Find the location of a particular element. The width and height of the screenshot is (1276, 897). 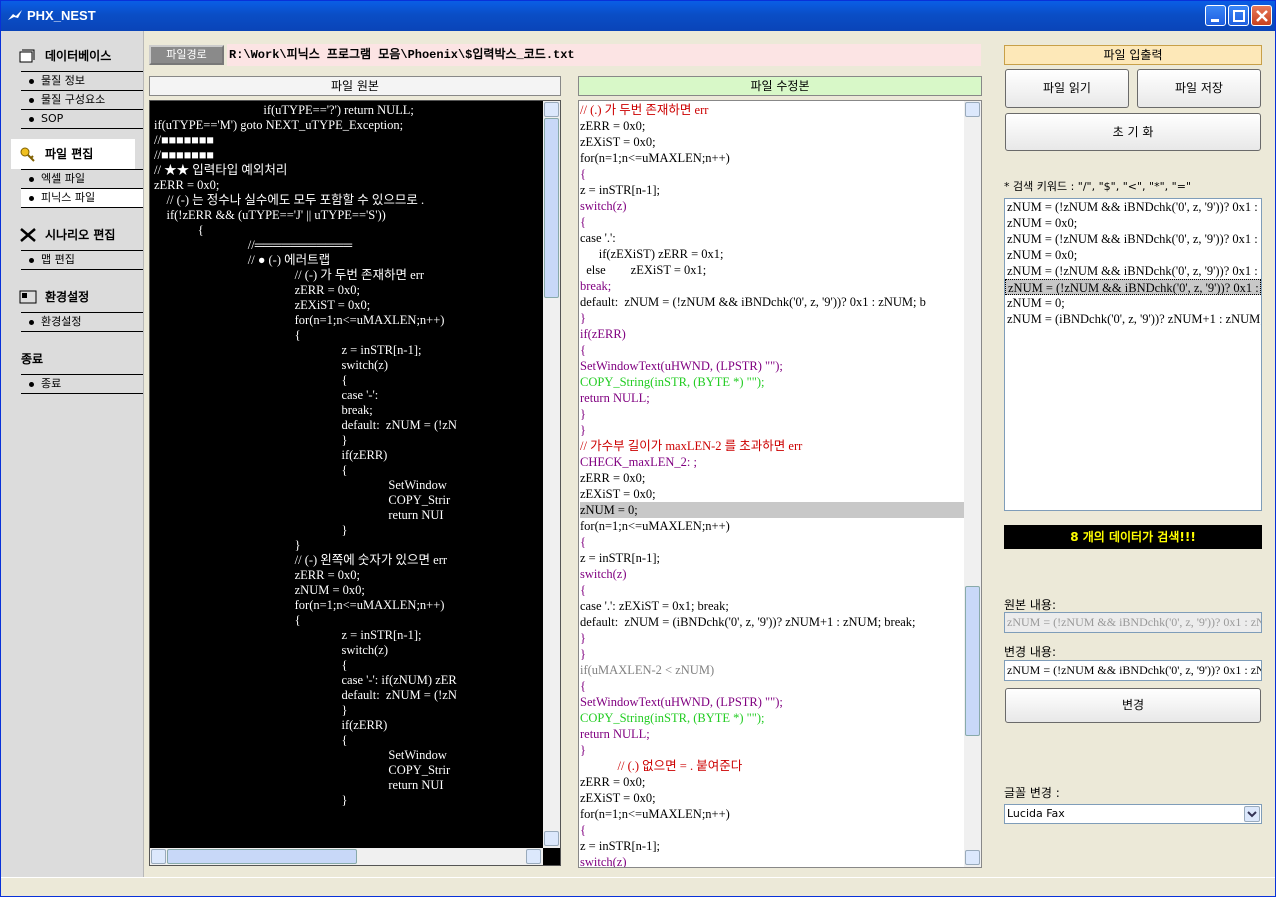

window-title: PHX_NEST is located at coordinates (61, 15).